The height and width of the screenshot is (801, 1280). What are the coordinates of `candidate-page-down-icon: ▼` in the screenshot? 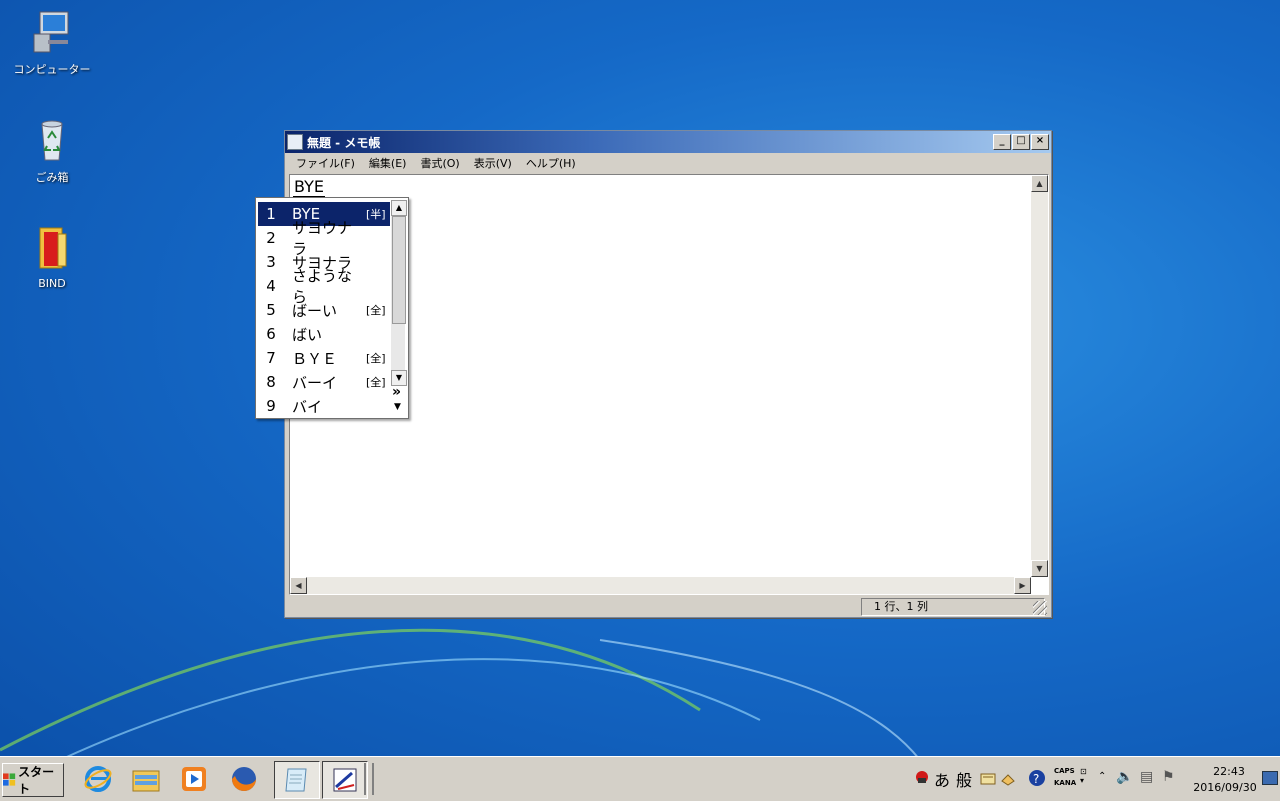 It's located at (397, 407).